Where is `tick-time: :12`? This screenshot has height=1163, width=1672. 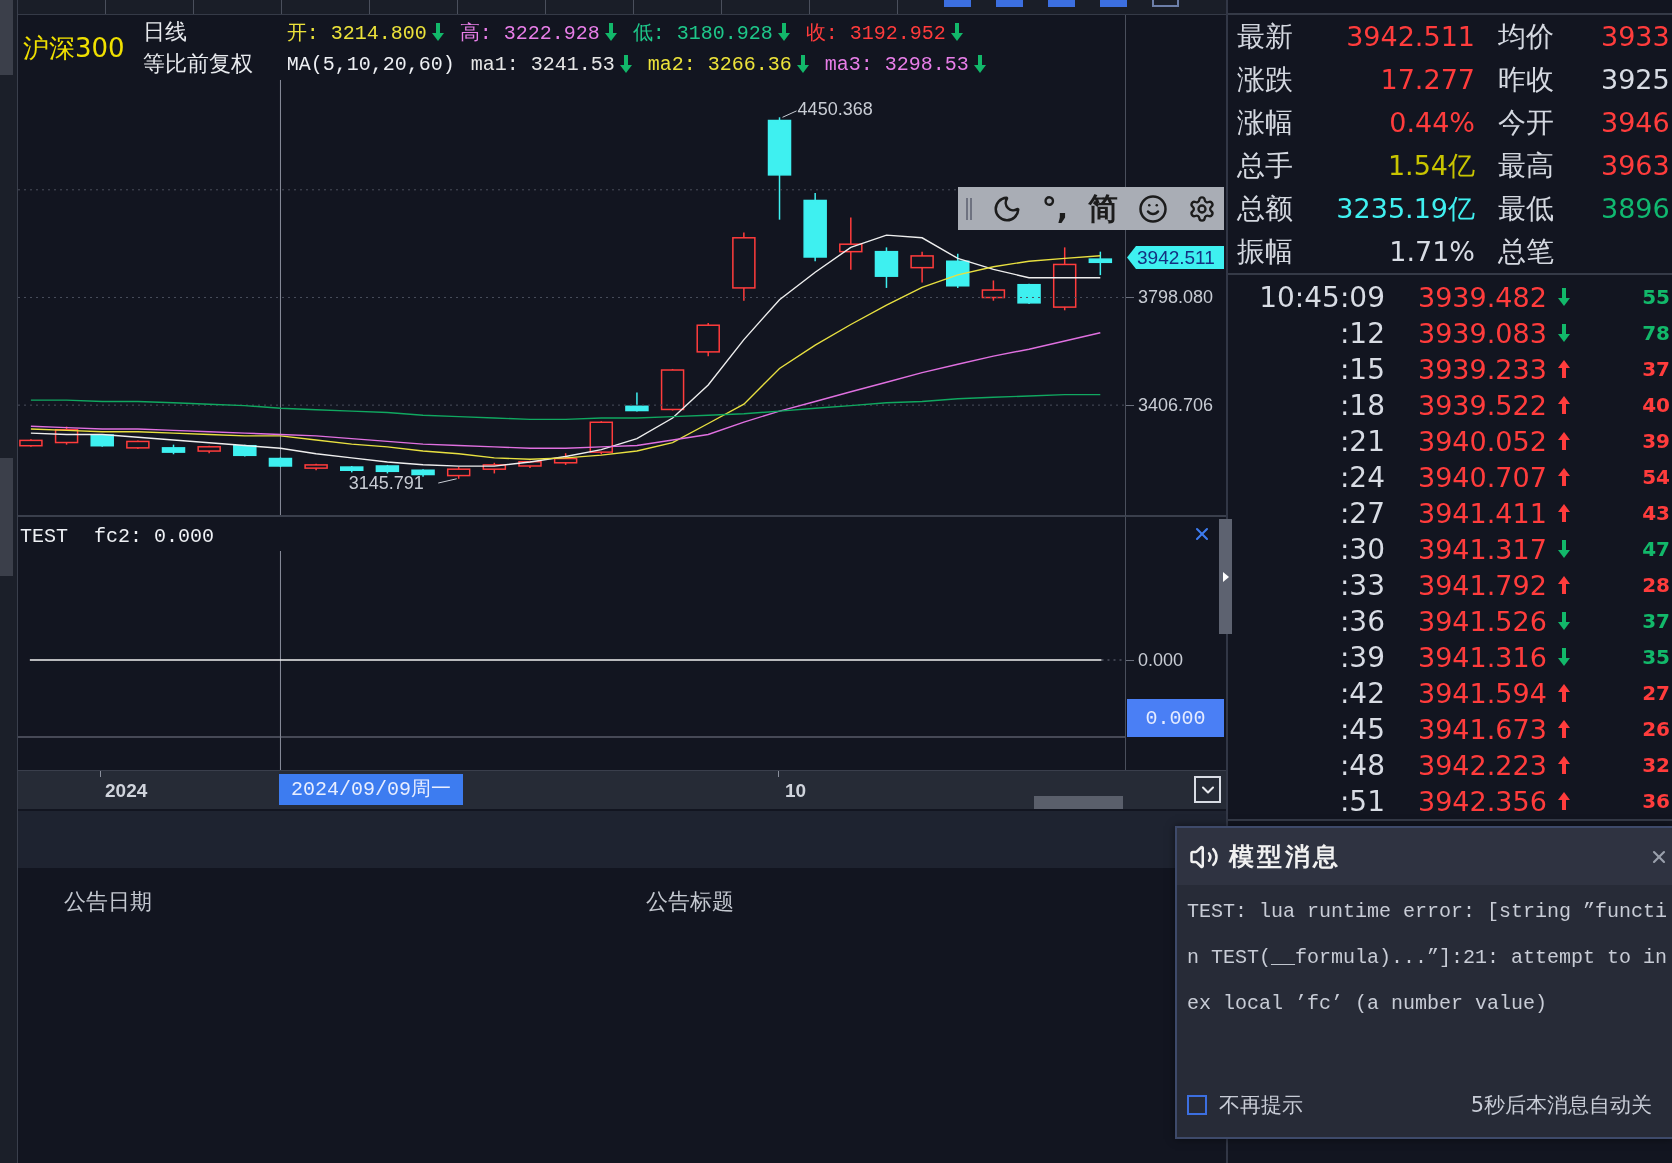 tick-time: :12 is located at coordinates (1362, 333).